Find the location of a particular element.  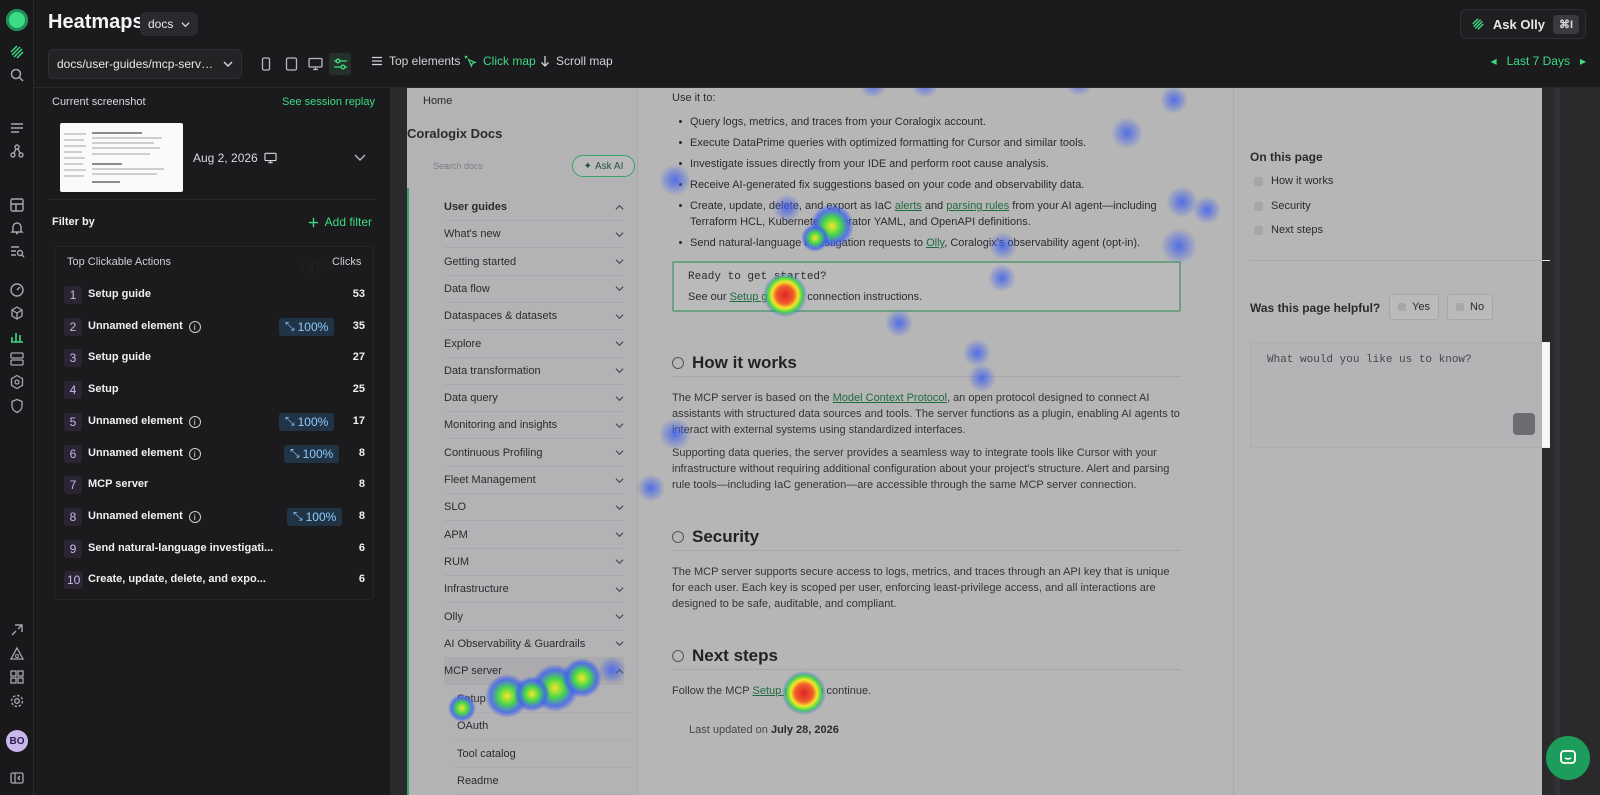

table-header: Top Clickable Actions Type Clicks is located at coordinates (214, 263).